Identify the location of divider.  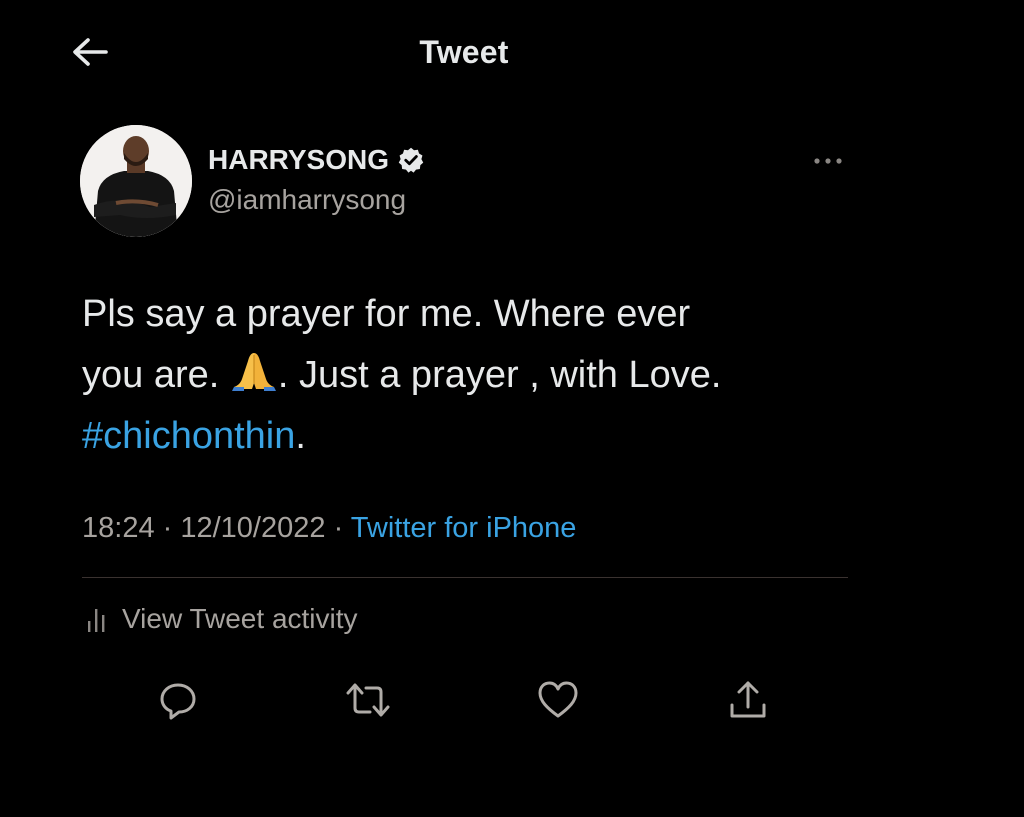
(465, 577).